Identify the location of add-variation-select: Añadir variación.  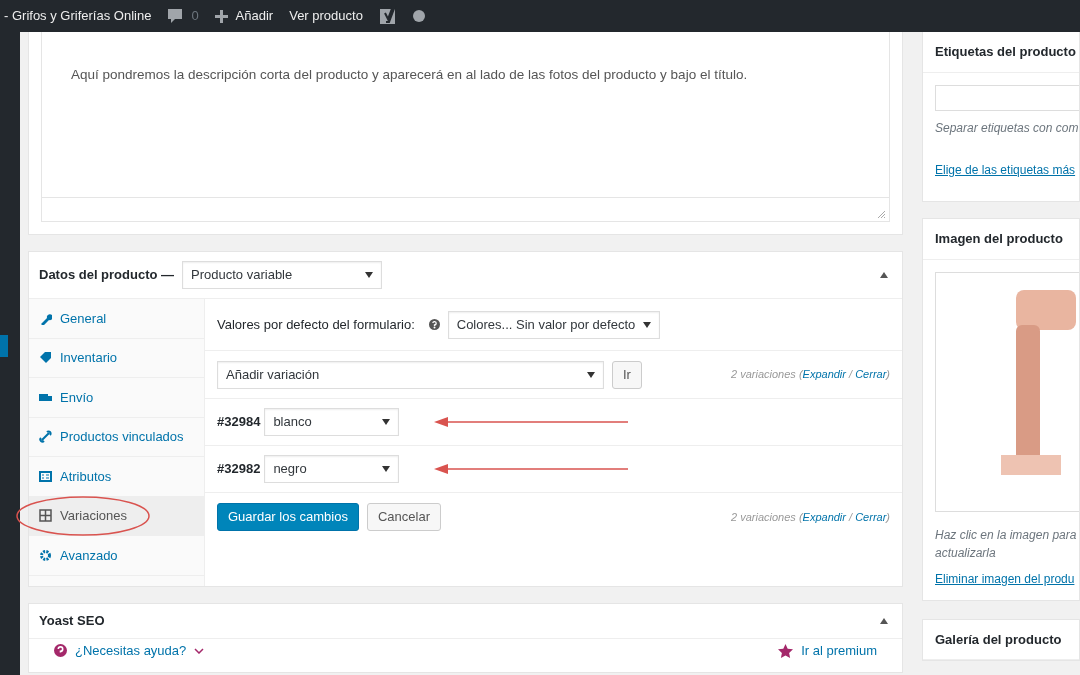
(410, 374).